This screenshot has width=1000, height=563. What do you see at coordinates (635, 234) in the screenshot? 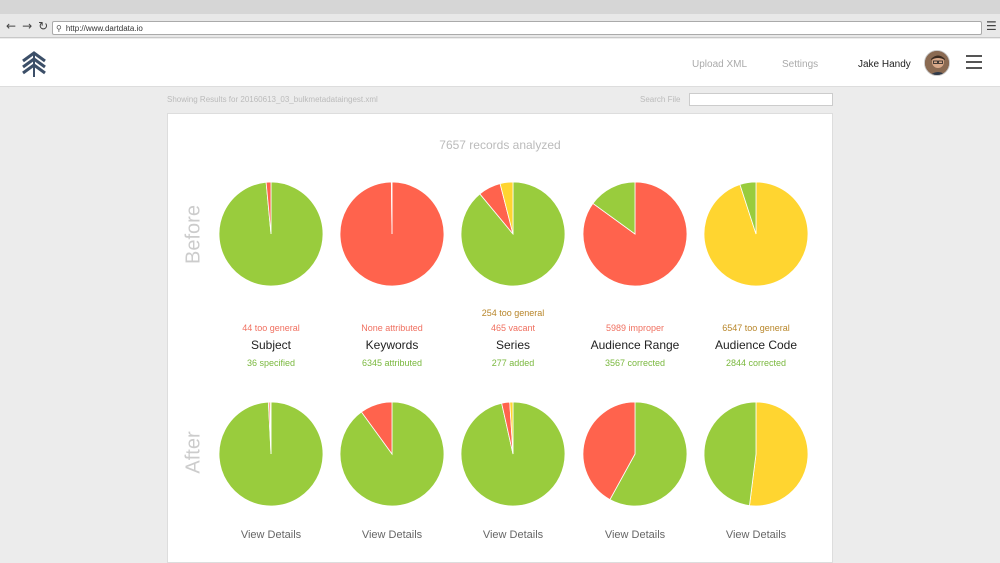
I see `pie-before-audience-range` at bounding box center [635, 234].